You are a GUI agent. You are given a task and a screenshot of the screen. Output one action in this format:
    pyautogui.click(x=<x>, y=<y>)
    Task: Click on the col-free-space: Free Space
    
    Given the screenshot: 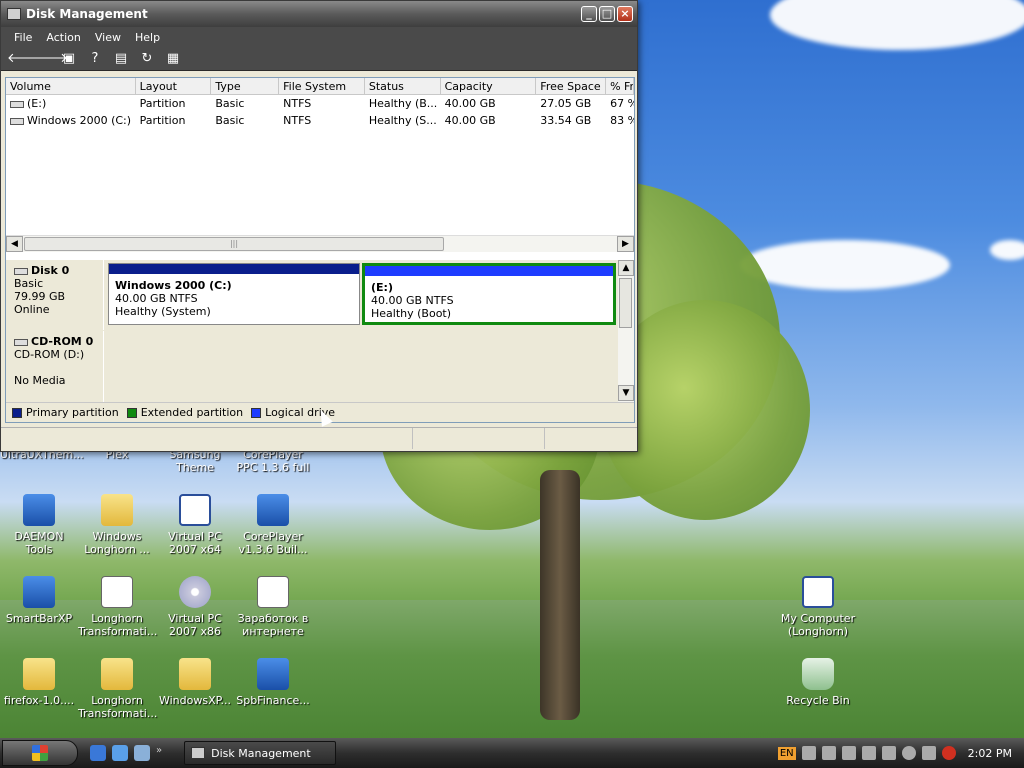 What is the action you would take?
    pyautogui.click(x=571, y=86)
    